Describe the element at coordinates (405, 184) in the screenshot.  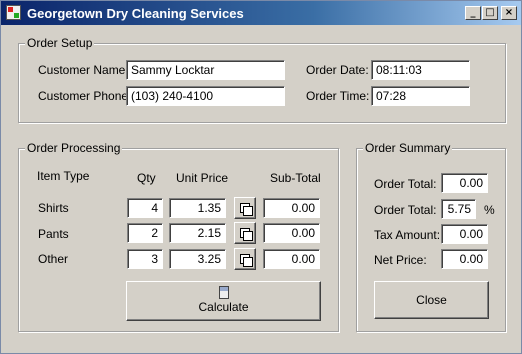
I see `order-total-label: Order Total:` at that location.